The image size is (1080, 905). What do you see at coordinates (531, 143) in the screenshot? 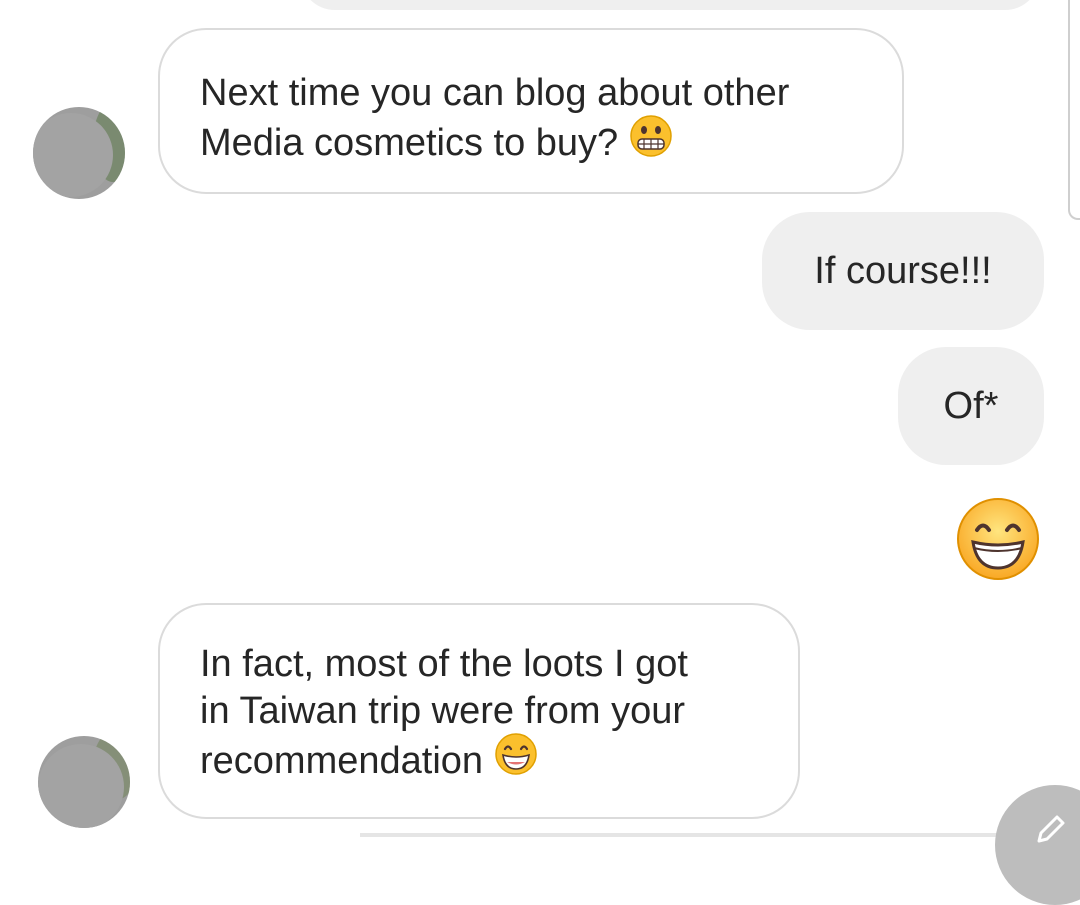
I see `message-text-line: Media cosmetics to buy?` at bounding box center [531, 143].